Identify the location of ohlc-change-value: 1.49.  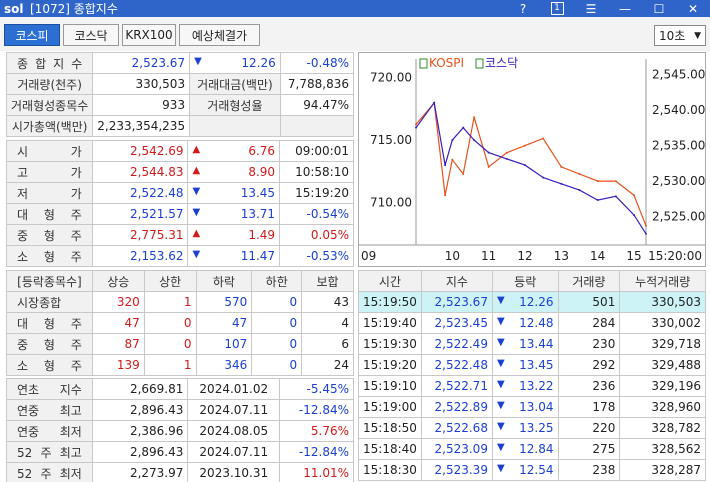
(262, 235).